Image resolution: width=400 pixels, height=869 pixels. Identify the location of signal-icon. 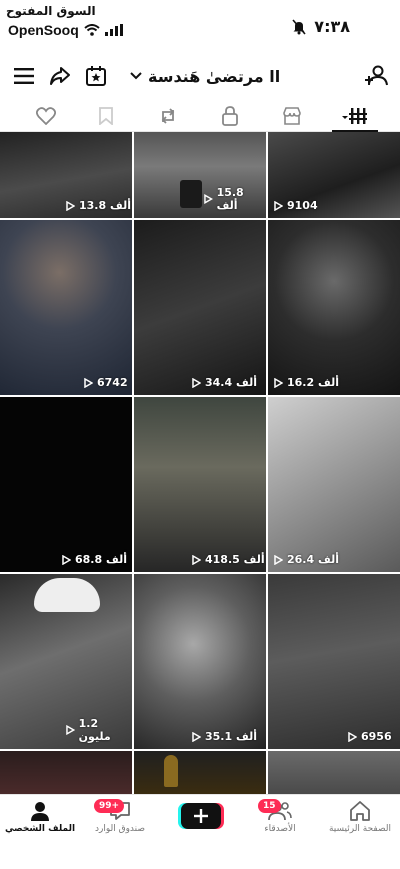
(113, 30).